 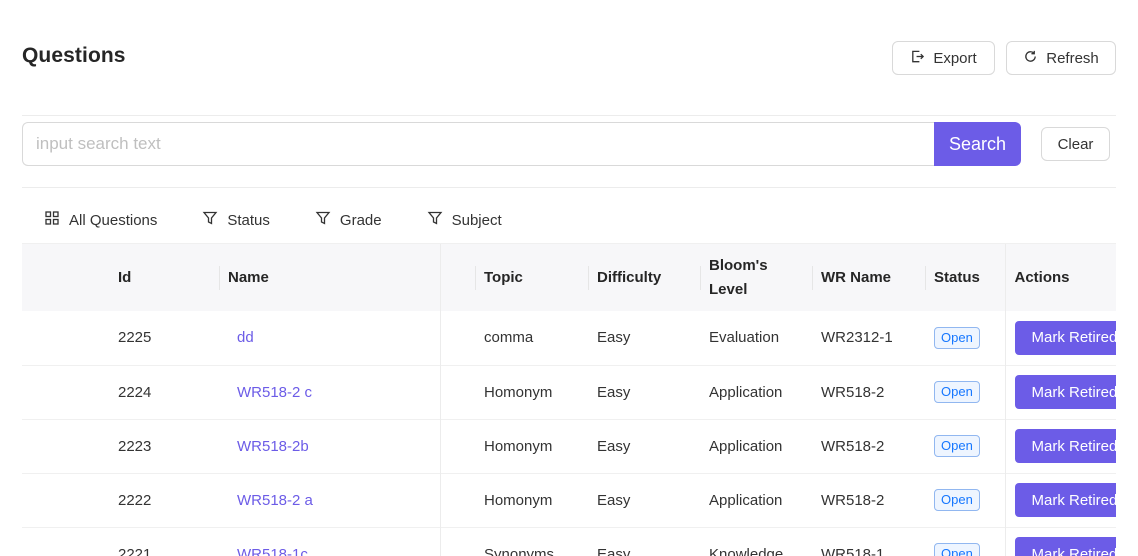 I want to click on clear-button: Clear, so click(x=1075, y=144).